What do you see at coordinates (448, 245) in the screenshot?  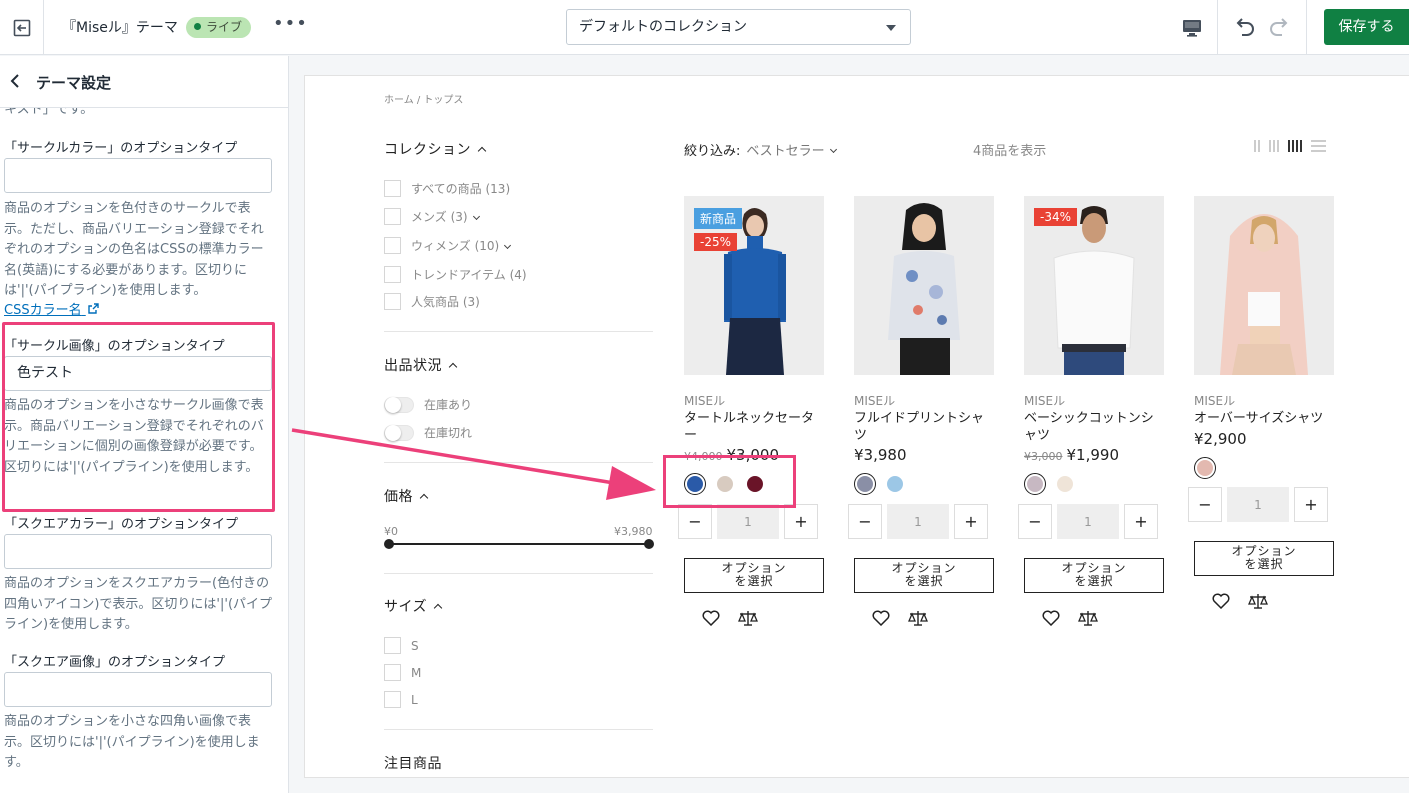 I see `filter-collection-item: ウィメンズ (10)` at bounding box center [448, 245].